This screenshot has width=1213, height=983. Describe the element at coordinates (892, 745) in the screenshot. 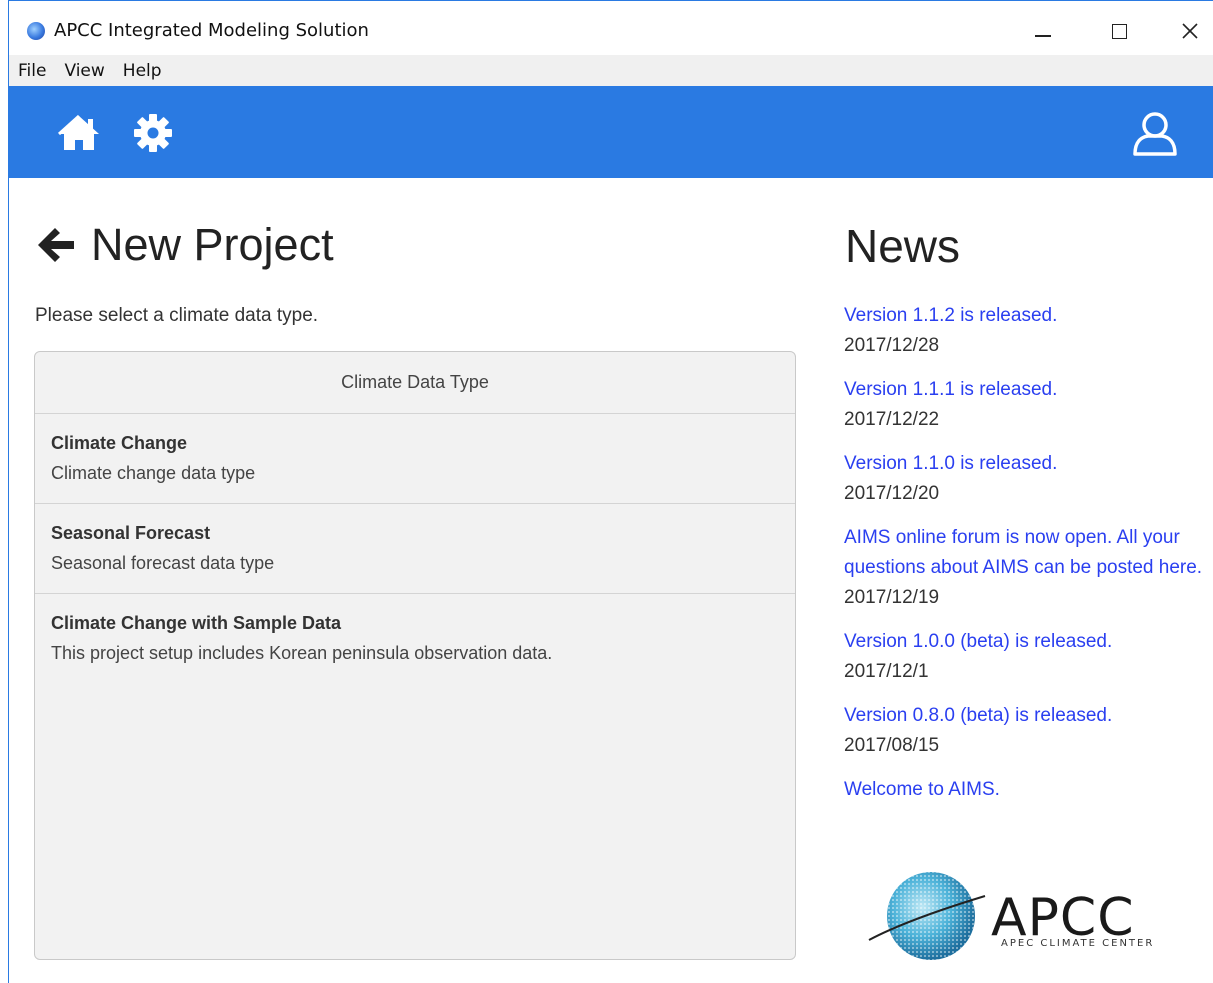

I see `news-date: 2017/08/15` at that location.